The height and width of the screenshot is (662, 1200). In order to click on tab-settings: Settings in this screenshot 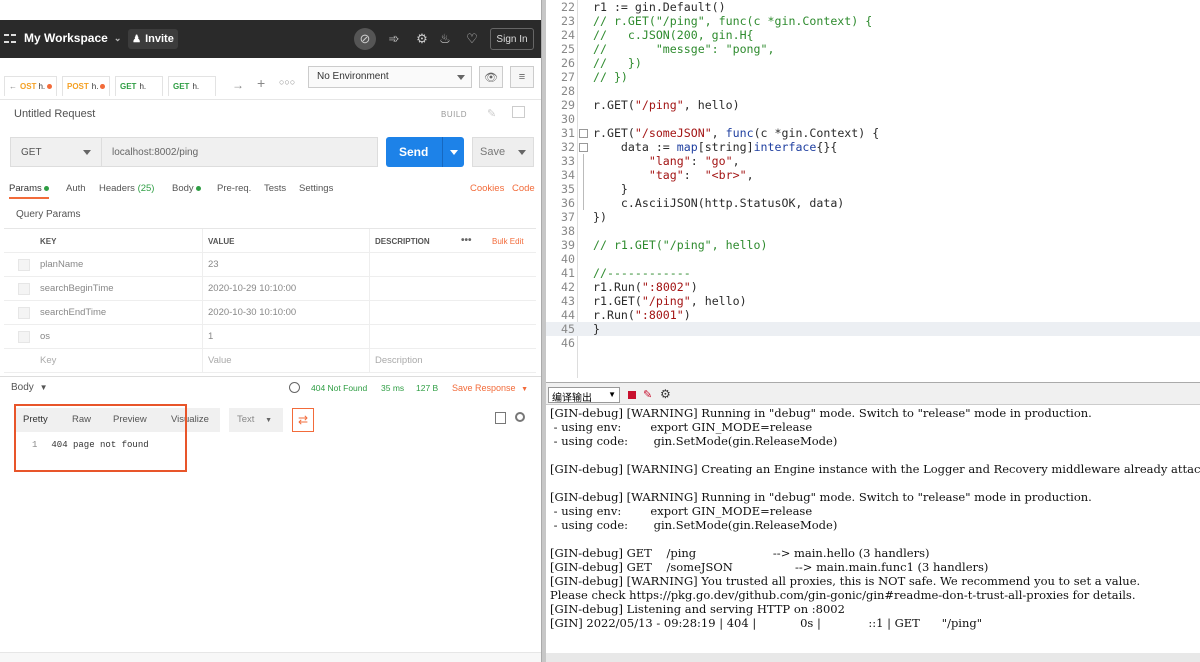, I will do `click(316, 188)`.